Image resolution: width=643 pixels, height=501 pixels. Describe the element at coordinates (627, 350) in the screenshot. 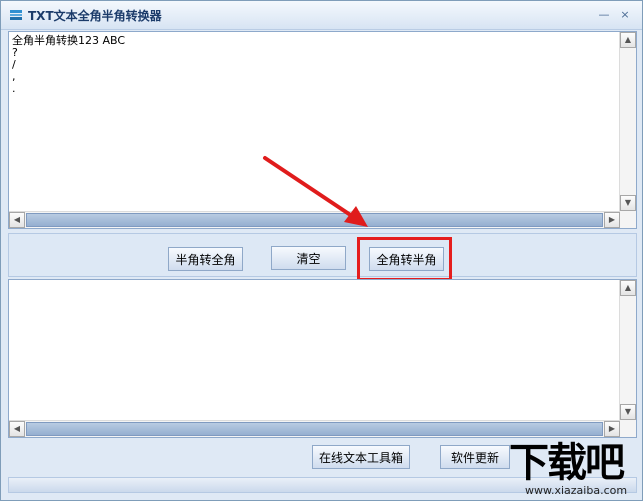

I see `output-vertical-scrollbar: ▲ ▼` at that location.